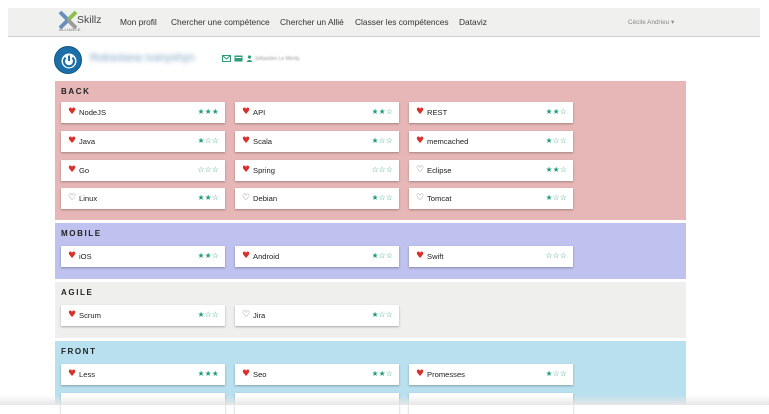 The image size is (769, 414). I want to click on profile-manager: Sébastien Le Merdy, so click(277, 59).